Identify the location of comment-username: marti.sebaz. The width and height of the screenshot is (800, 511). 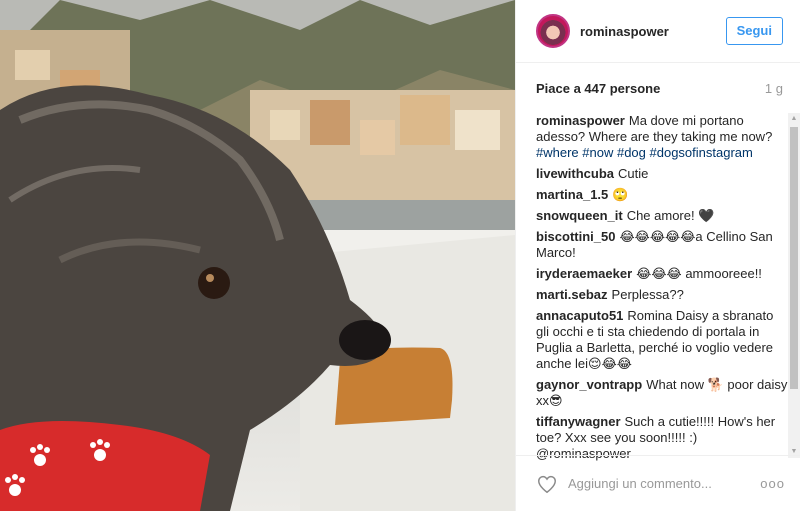
(572, 294).